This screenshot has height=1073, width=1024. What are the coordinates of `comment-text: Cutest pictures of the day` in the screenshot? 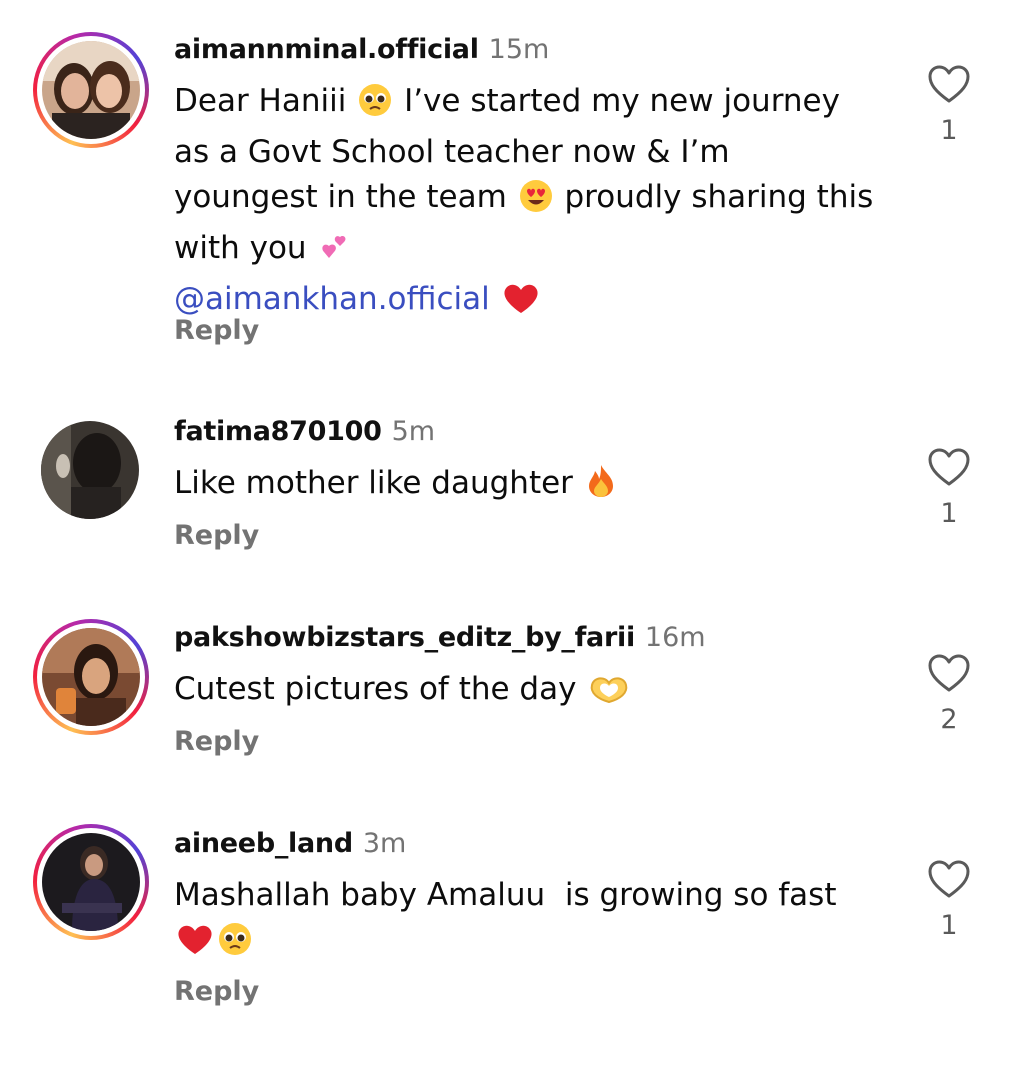 It's located at (524, 692).